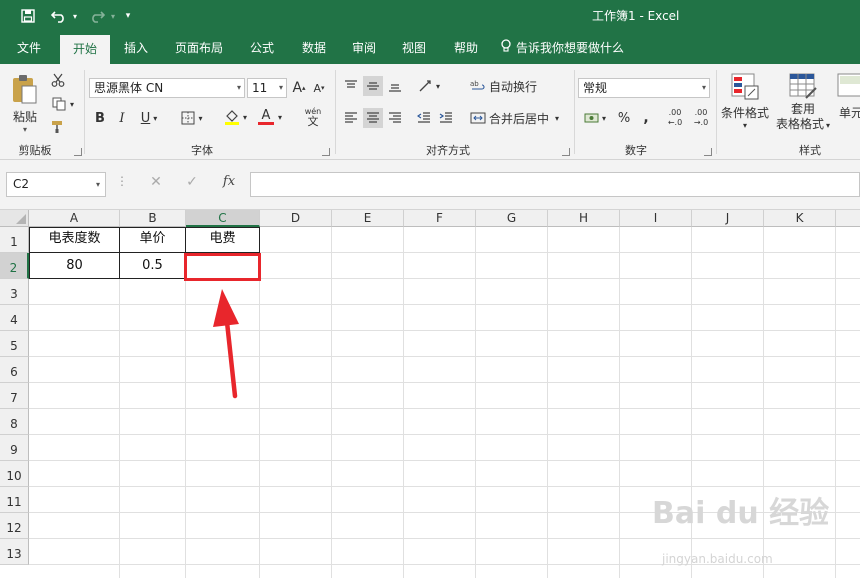 Image resolution: width=860 pixels, height=578 pixels. Describe the element at coordinates (848, 107) in the screenshot. I see `cell-styles-button: 单元` at that location.